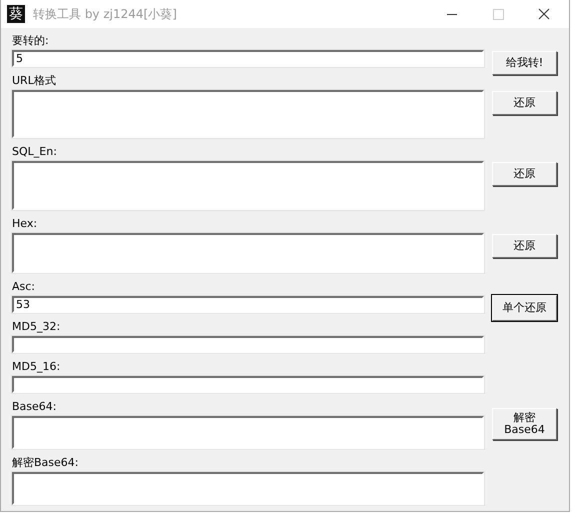 The width and height of the screenshot is (573, 518). I want to click on action-button: 给我转!, so click(524, 63).